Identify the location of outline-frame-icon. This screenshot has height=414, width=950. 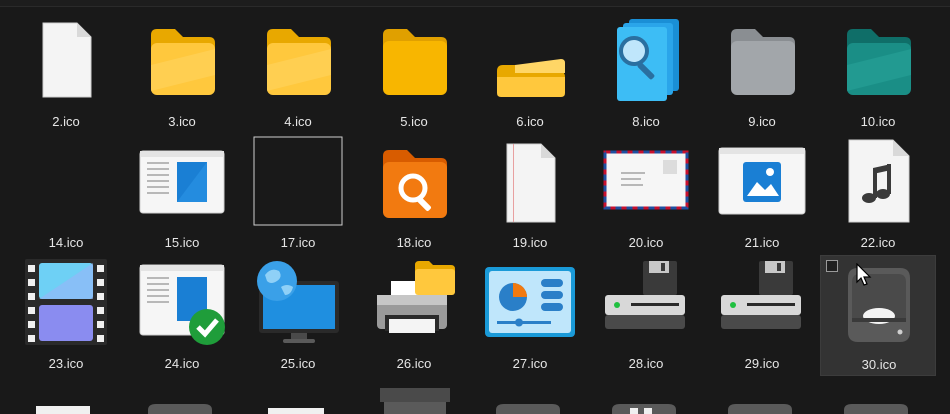
(298, 181).